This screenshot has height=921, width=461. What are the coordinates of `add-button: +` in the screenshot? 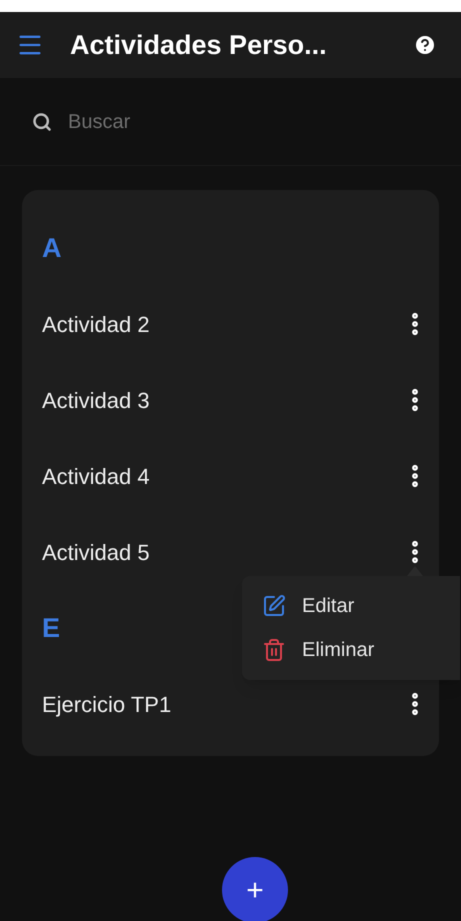 It's located at (255, 889).